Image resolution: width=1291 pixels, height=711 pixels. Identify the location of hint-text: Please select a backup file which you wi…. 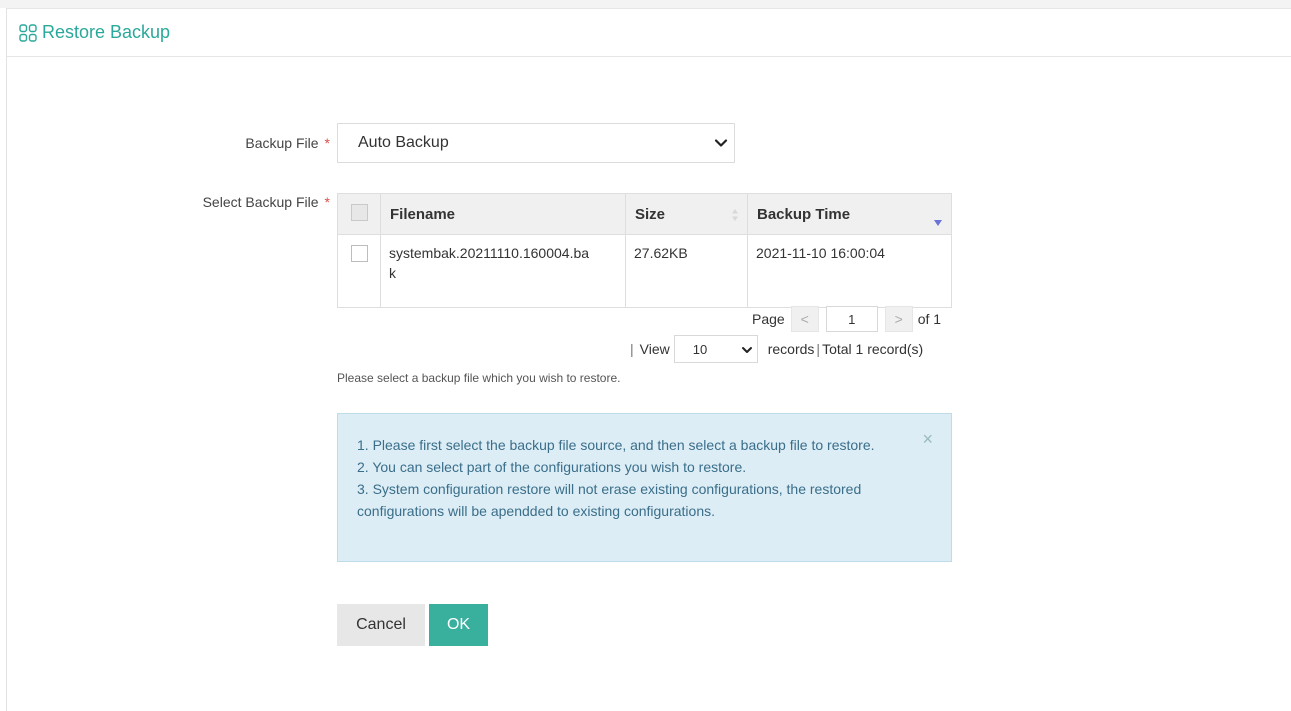
(479, 378).